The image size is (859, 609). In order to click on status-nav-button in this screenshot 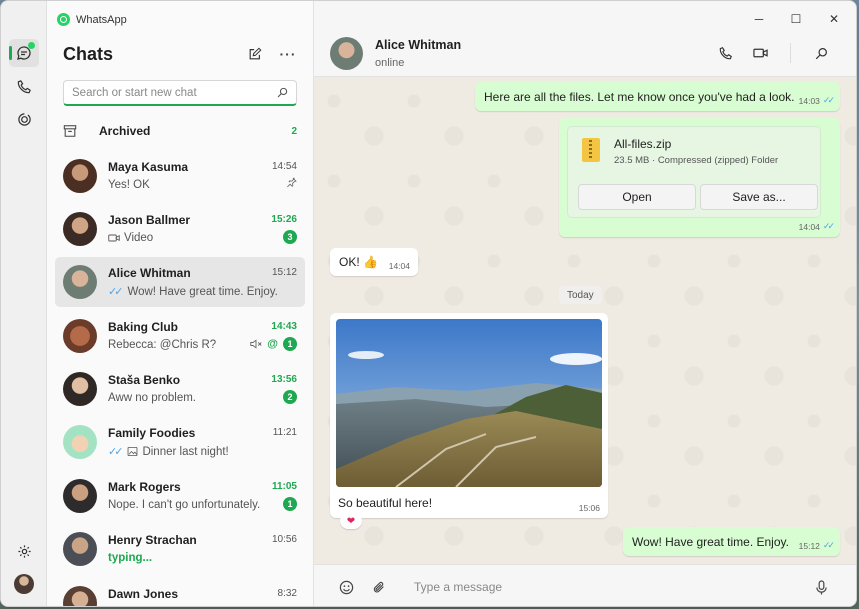, I will do `click(24, 119)`.